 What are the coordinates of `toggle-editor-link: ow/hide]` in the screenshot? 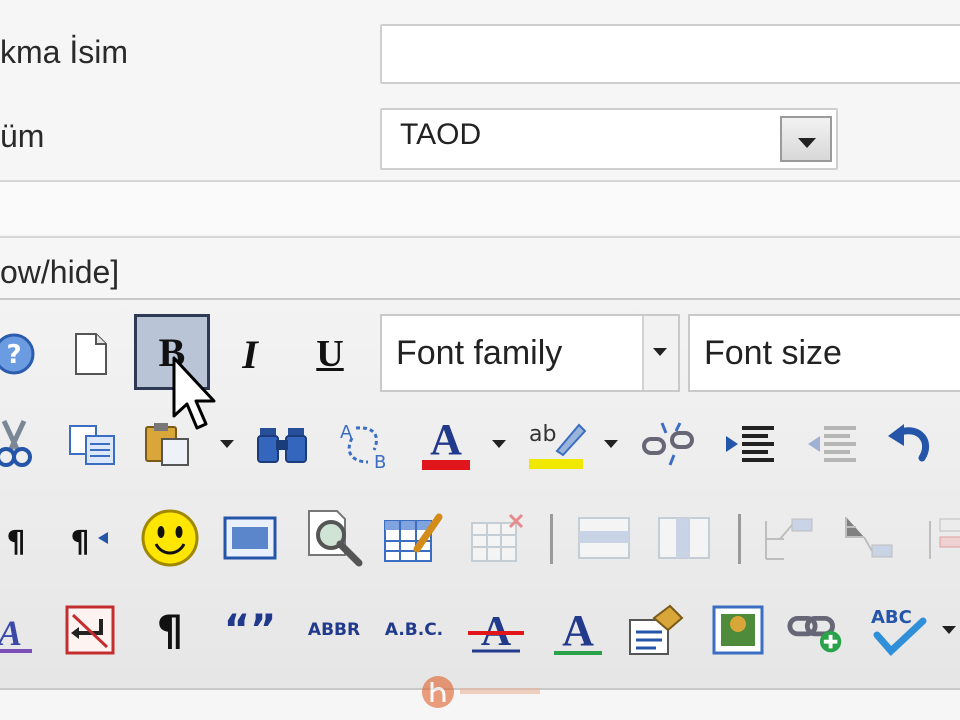 It's located at (59, 272).